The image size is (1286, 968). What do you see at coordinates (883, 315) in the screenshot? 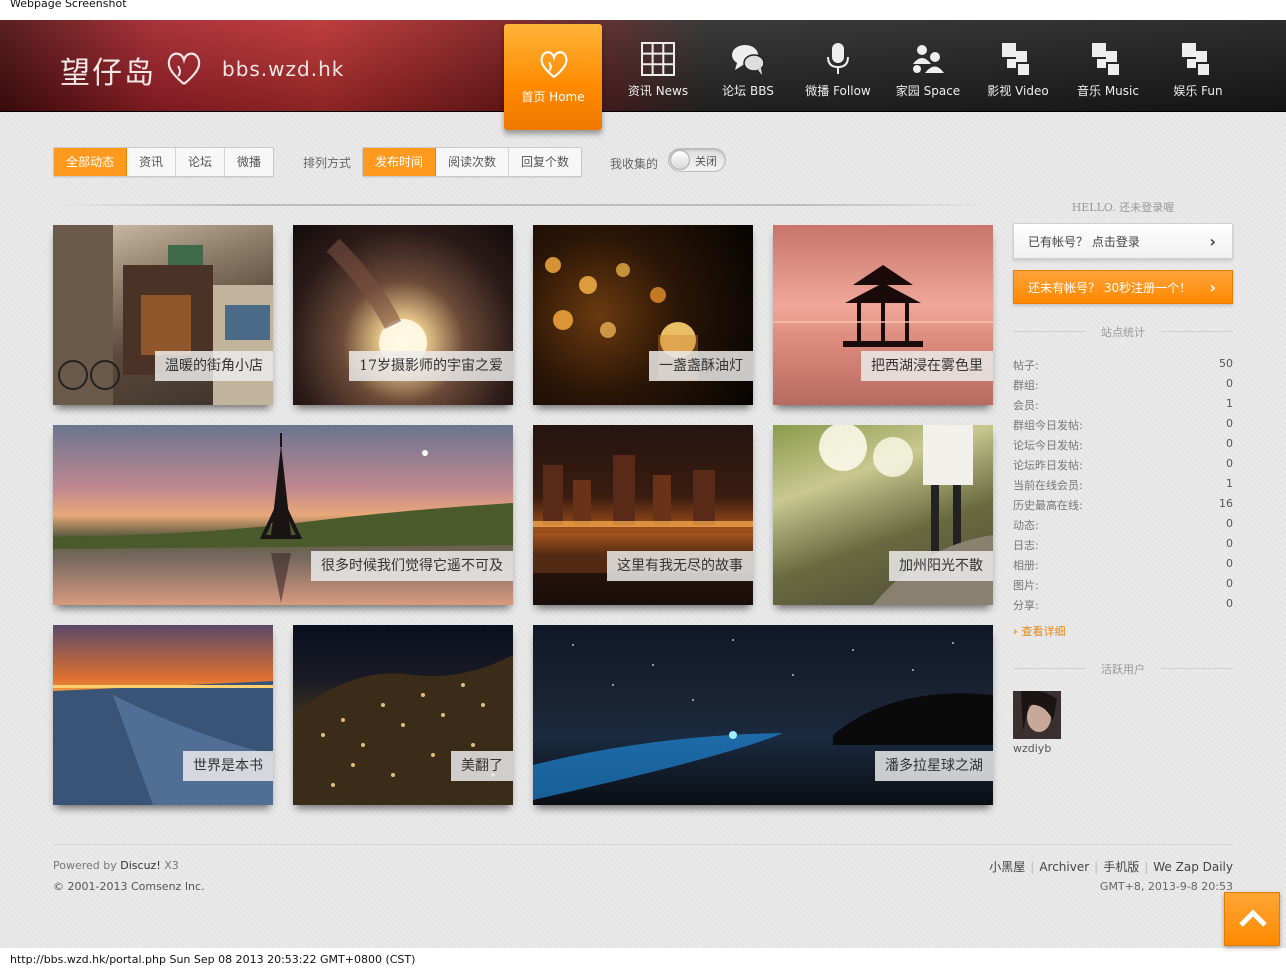
I see `photo-tile: 把西湖浸在雾色里` at bounding box center [883, 315].